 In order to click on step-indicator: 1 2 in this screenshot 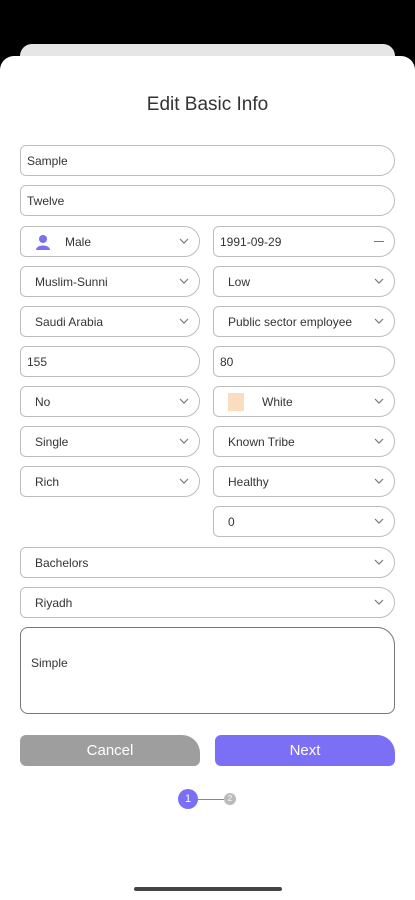, I will do `click(210, 800)`.